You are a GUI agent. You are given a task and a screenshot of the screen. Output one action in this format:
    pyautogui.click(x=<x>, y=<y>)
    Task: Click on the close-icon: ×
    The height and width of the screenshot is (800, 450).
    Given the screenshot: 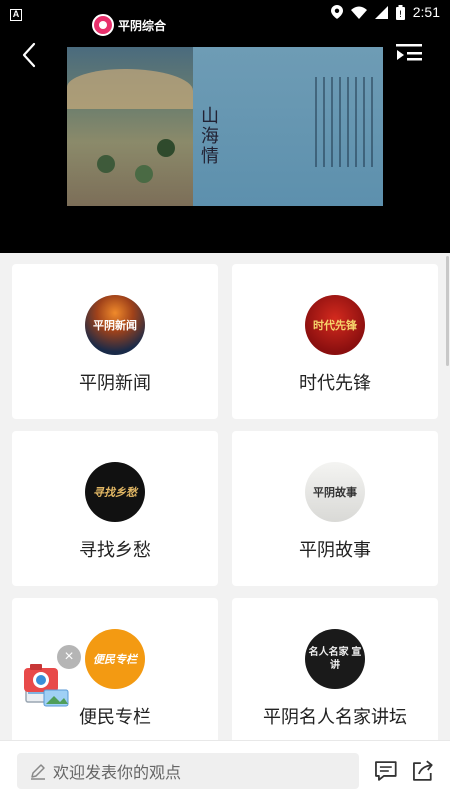 What is the action you would take?
    pyautogui.click(x=69, y=656)
    